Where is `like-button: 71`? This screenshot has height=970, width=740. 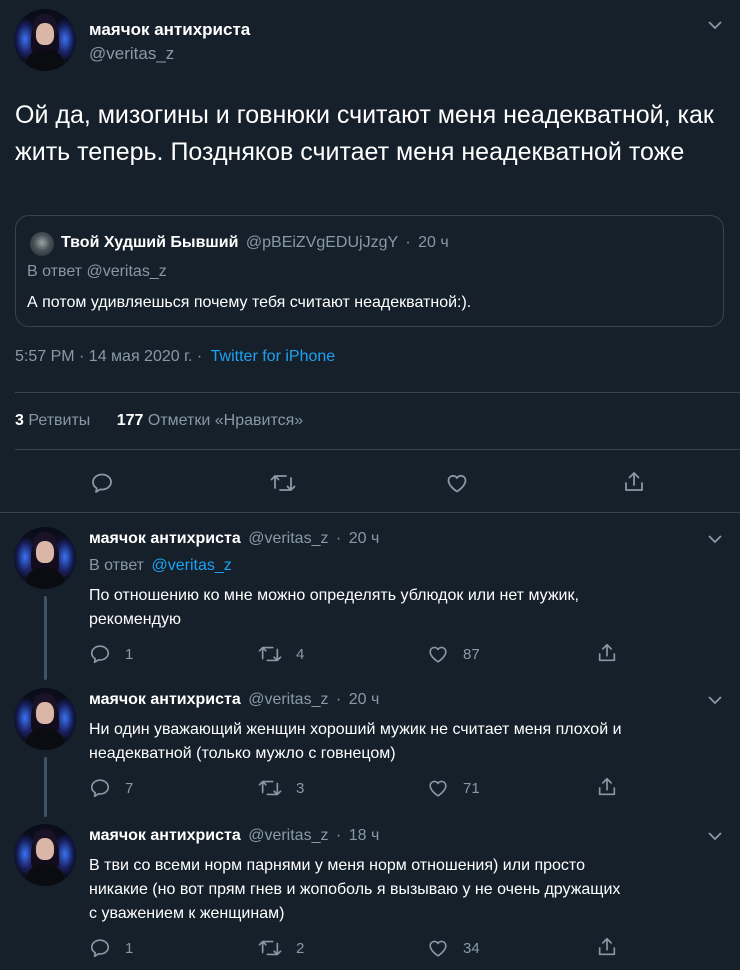 like-button: 71 is located at coordinates (453, 788).